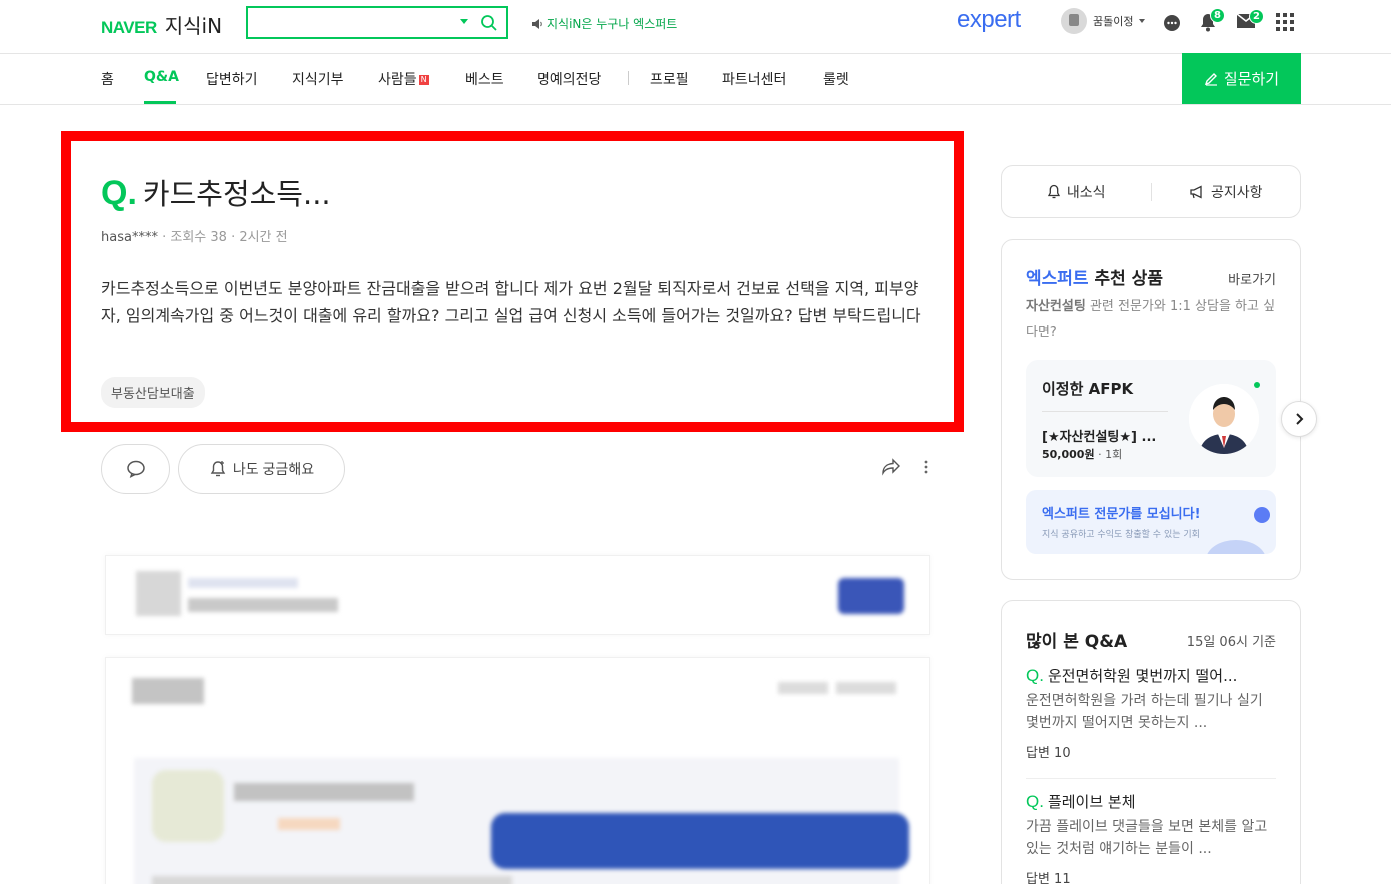 Image resolution: width=1391 pixels, height=884 pixels. Describe the element at coordinates (160, 102) in the screenshot. I see `active-tab-indicator` at that location.